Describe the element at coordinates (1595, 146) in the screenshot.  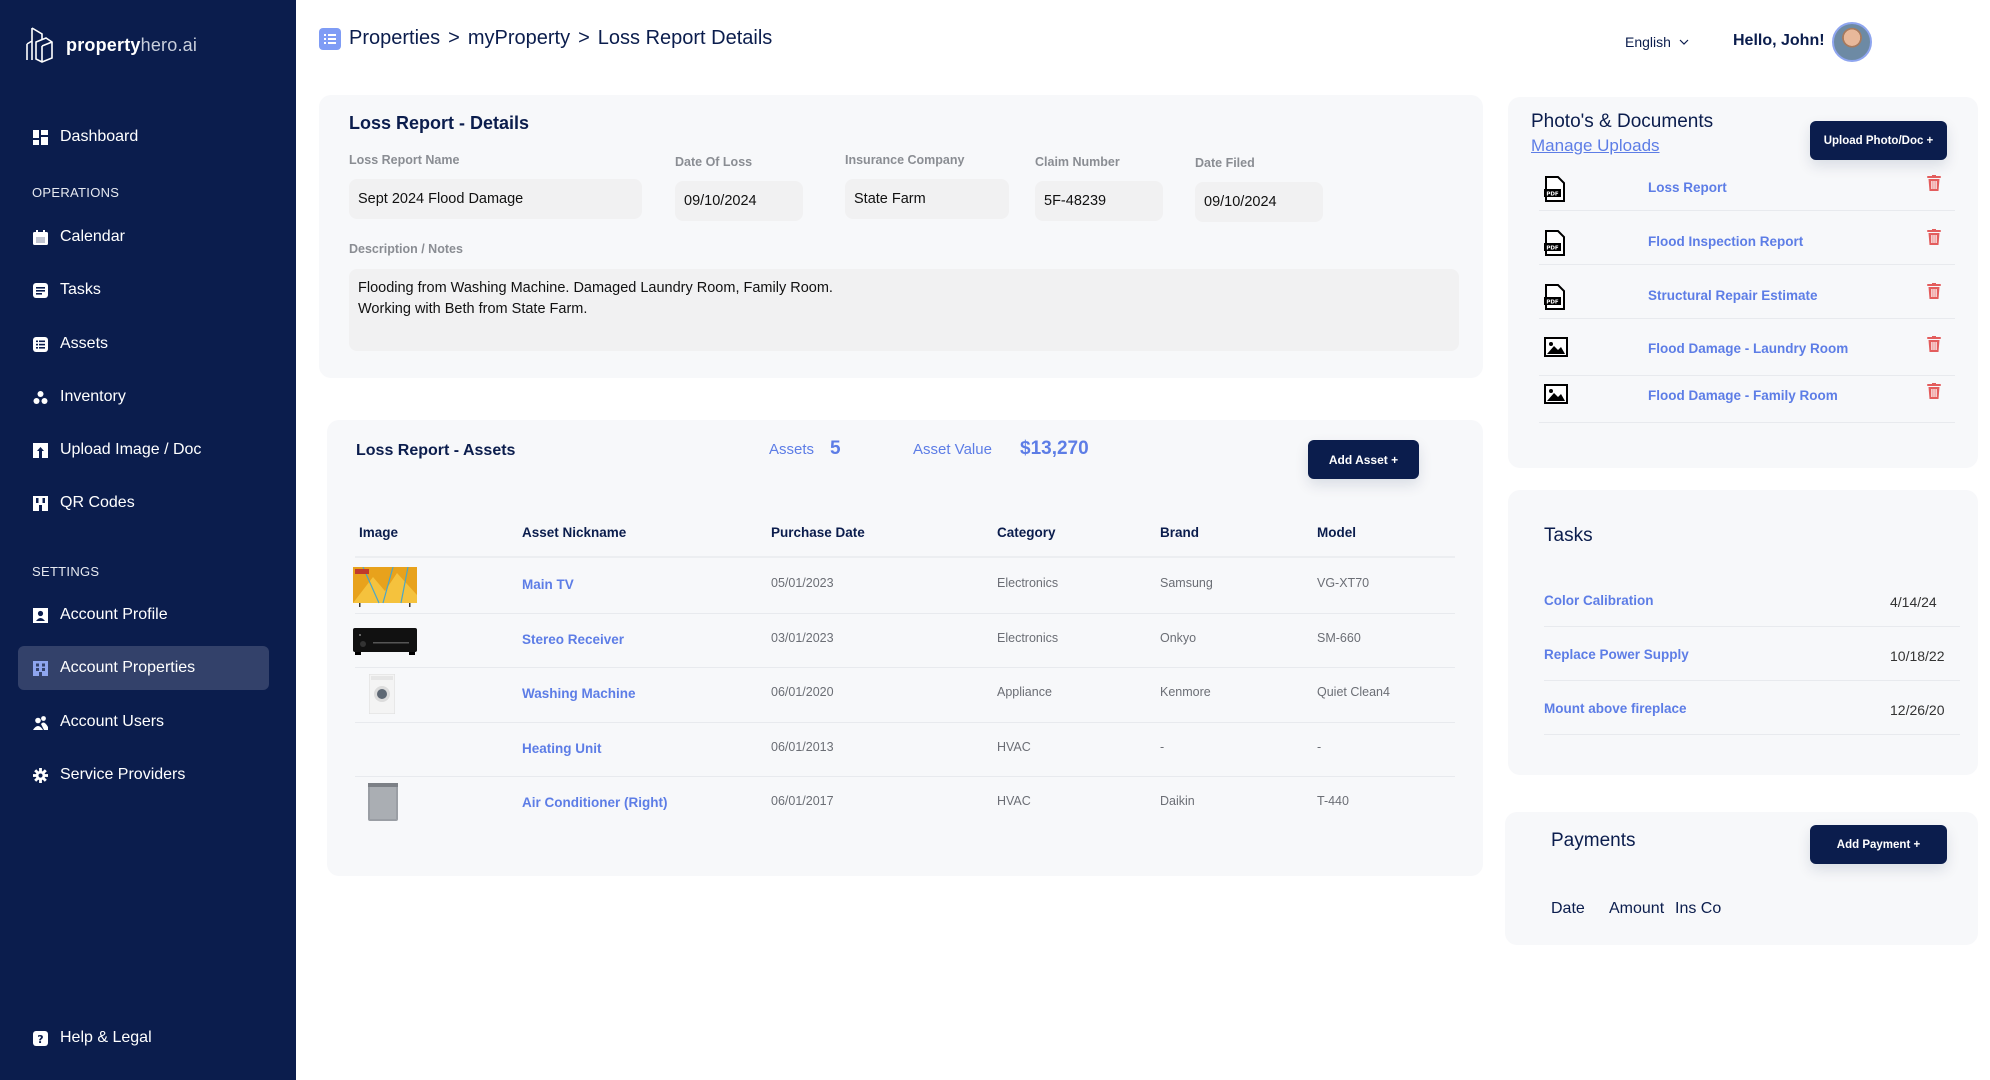
I see `manage-uploads-link: Manage Uploads` at that location.